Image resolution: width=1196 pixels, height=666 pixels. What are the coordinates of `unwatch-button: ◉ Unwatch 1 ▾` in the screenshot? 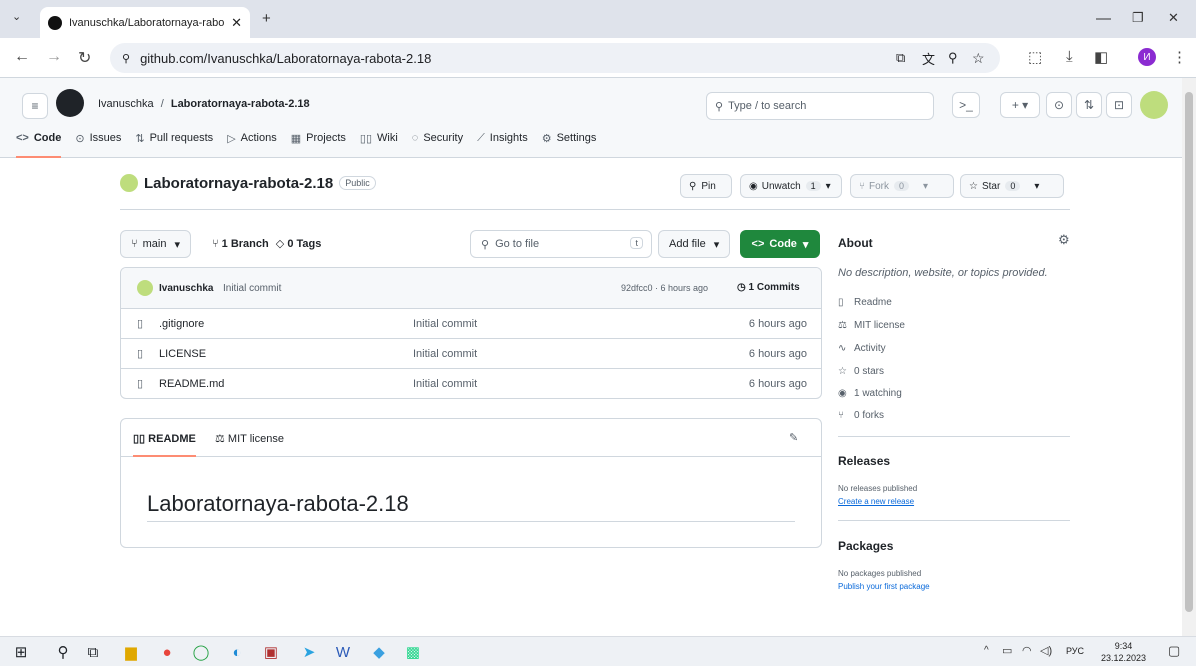 It's located at (791, 186).